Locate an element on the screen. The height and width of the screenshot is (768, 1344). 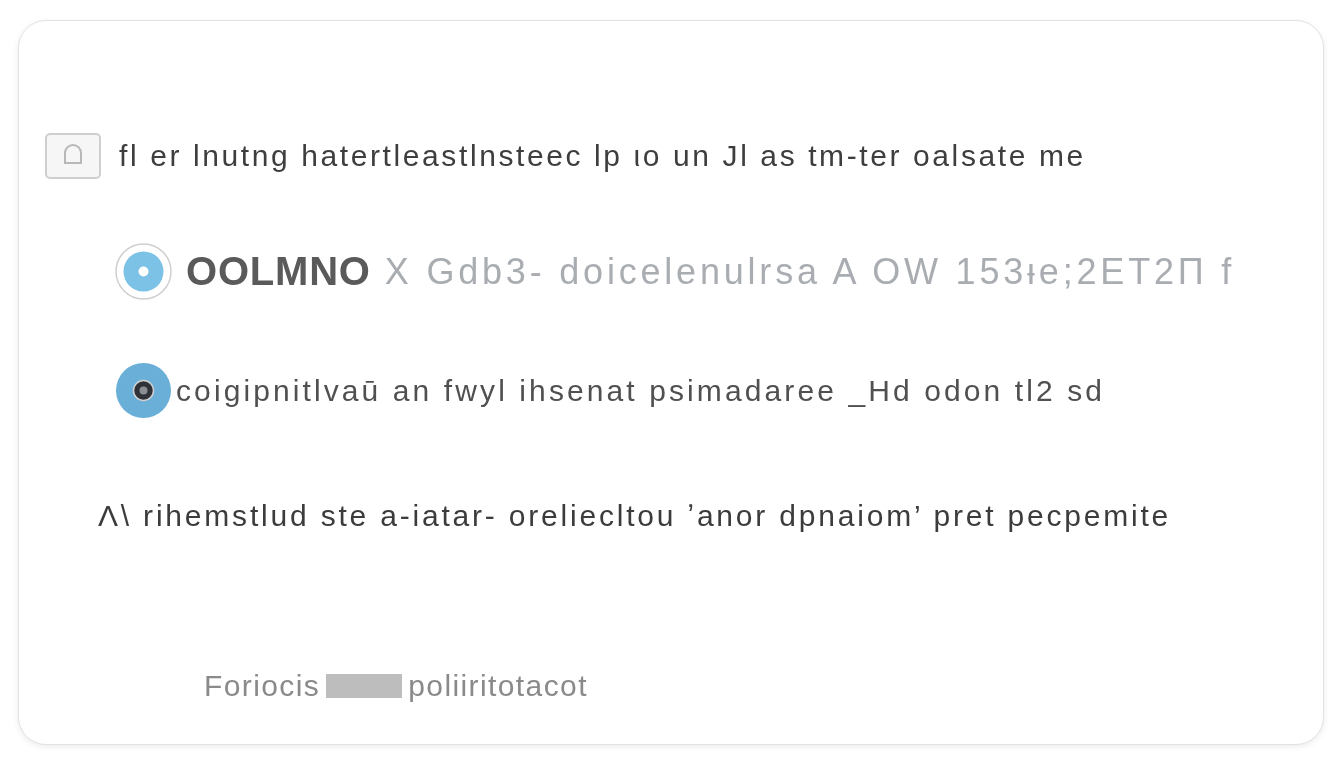
option-text: coigipnitlvaū an fwyl ihsenat psimadaree _Hd odon tl2 sd is located at coordinates (641, 390).